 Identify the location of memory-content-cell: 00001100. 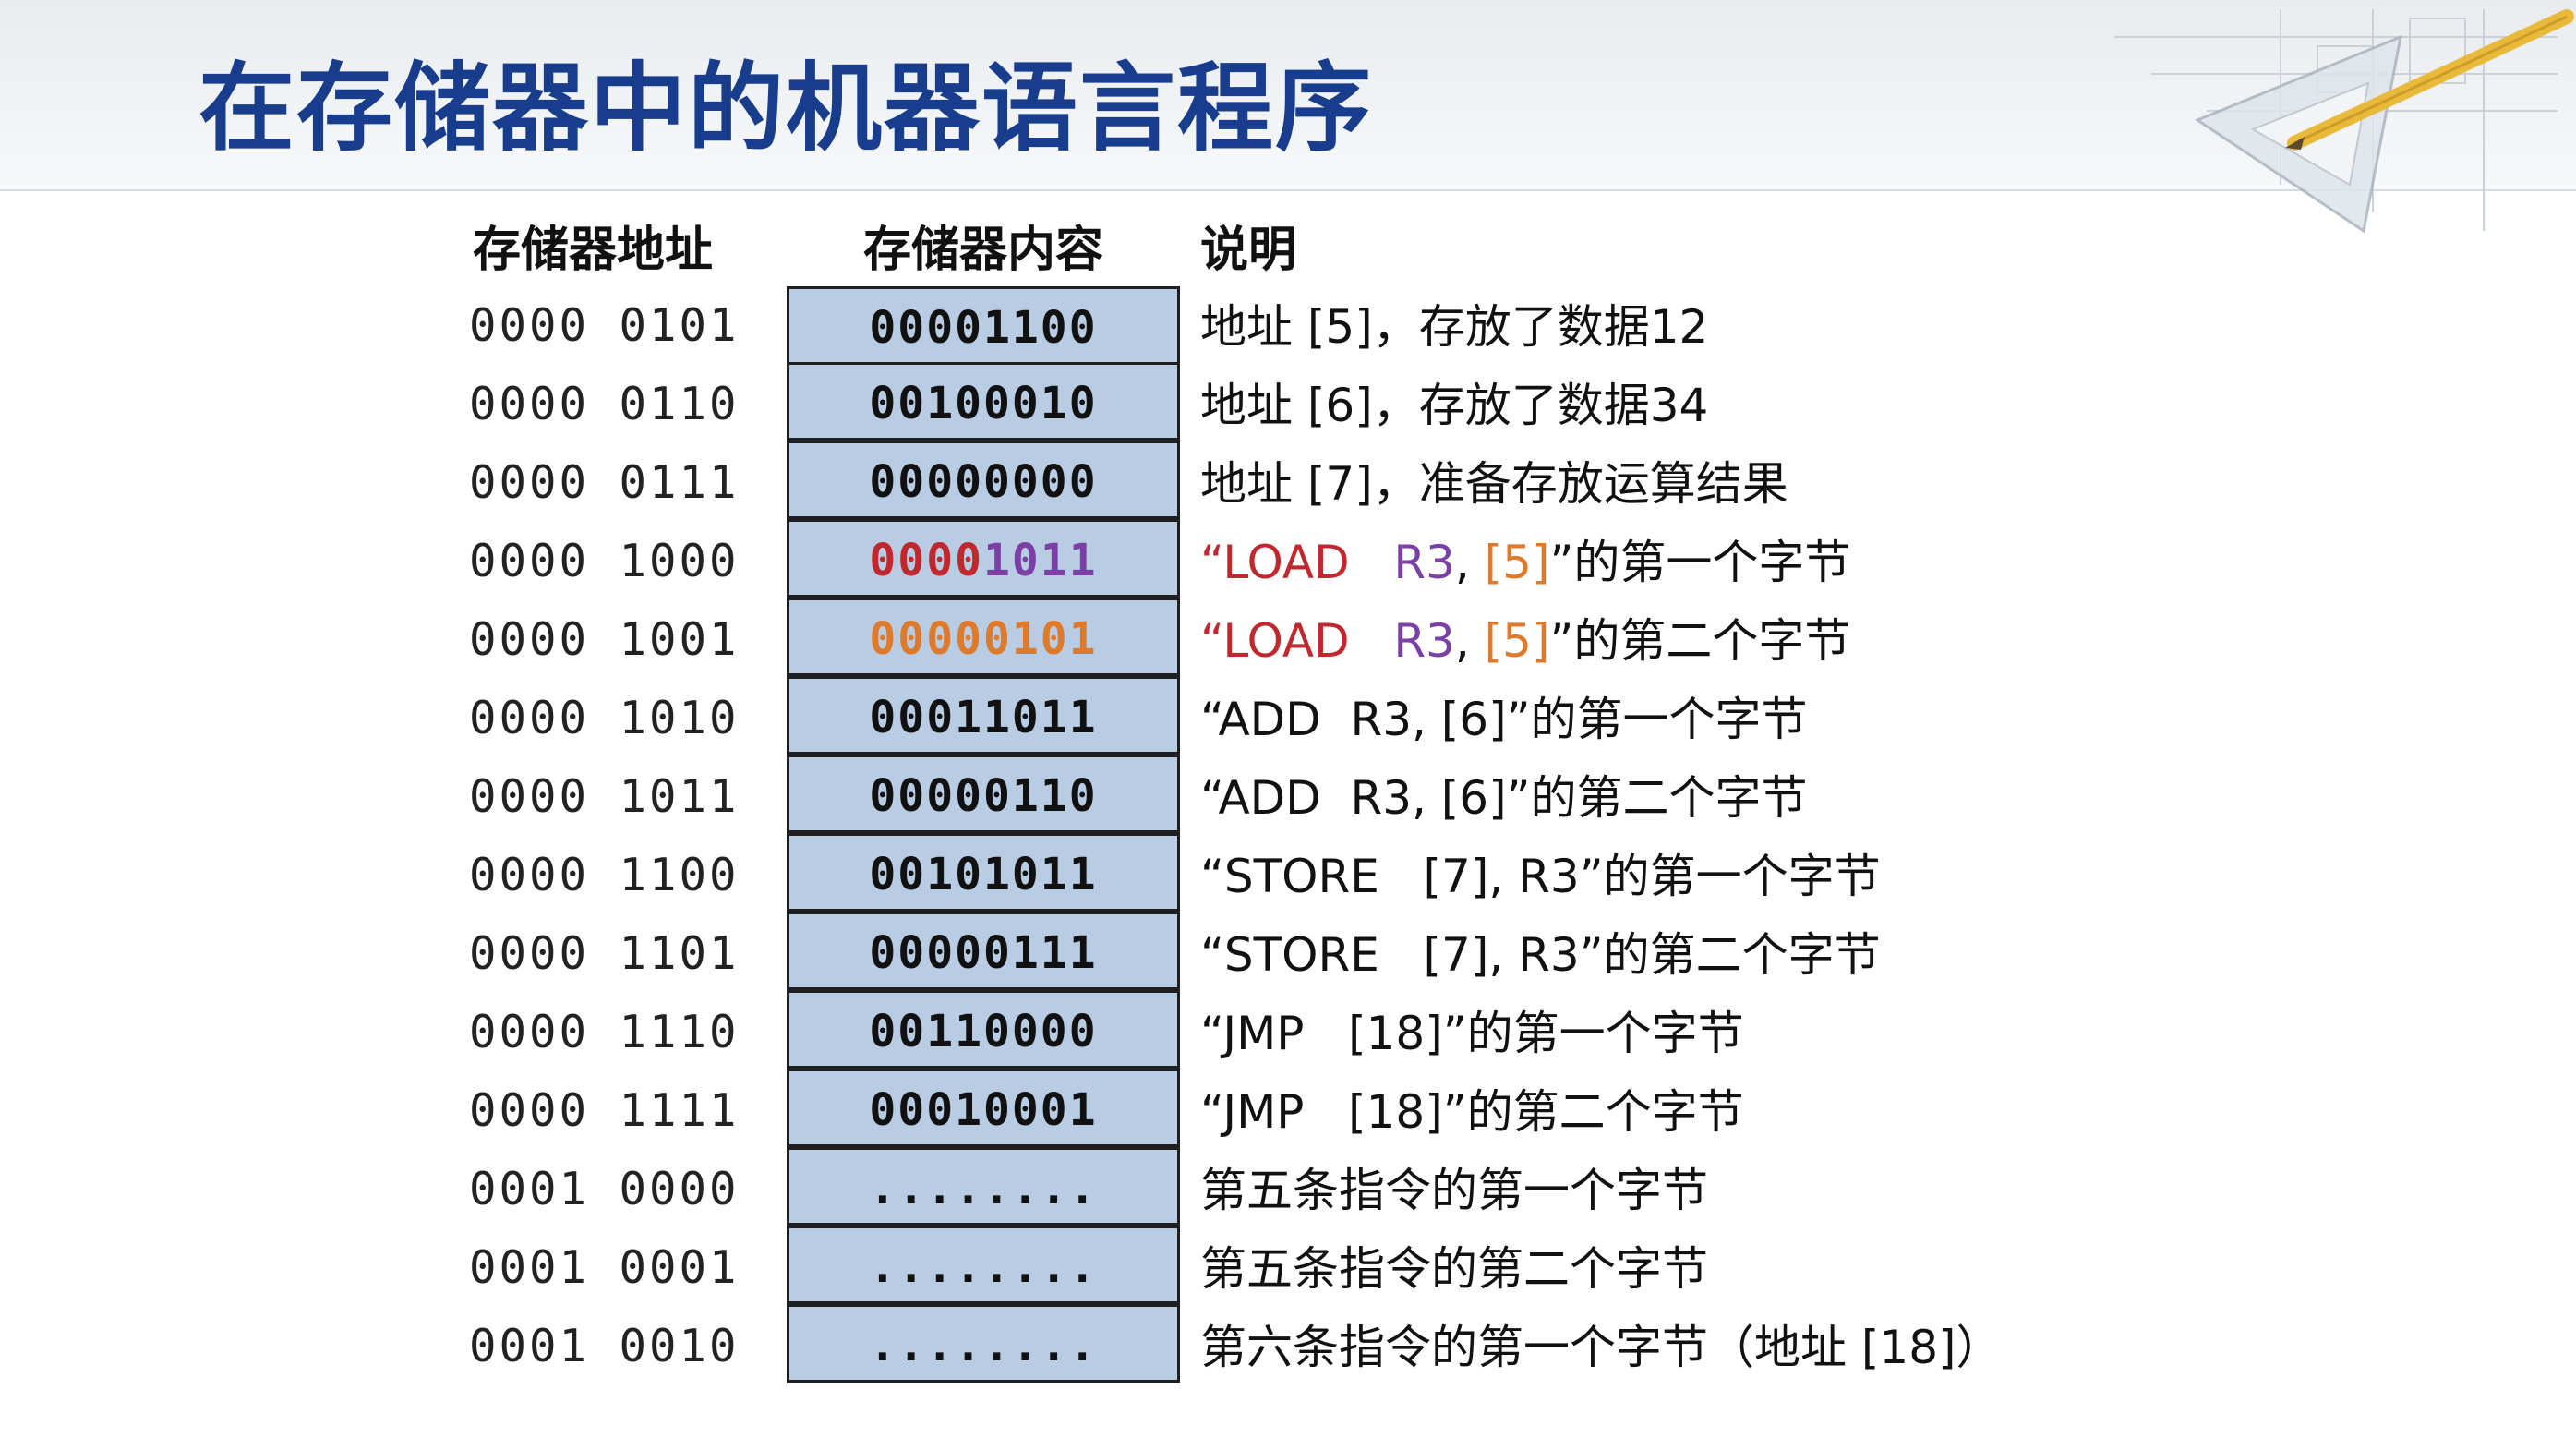
(983, 325).